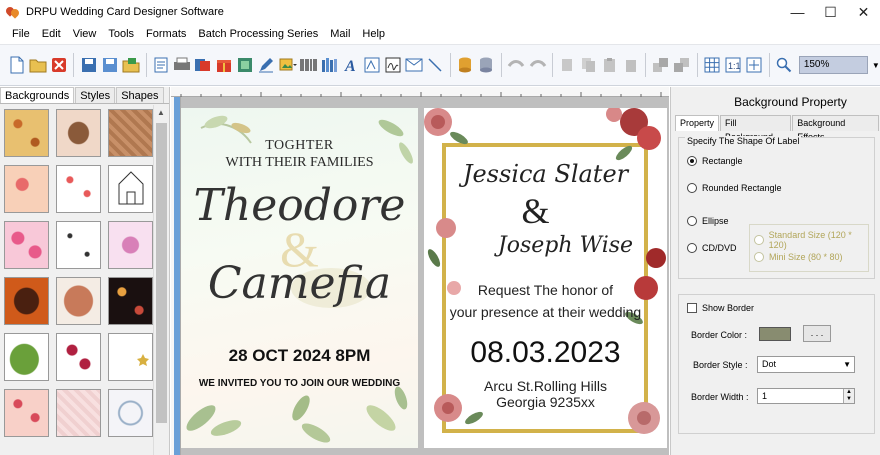  I want to click on chevron-down-icon: ▼, so click(847, 364).